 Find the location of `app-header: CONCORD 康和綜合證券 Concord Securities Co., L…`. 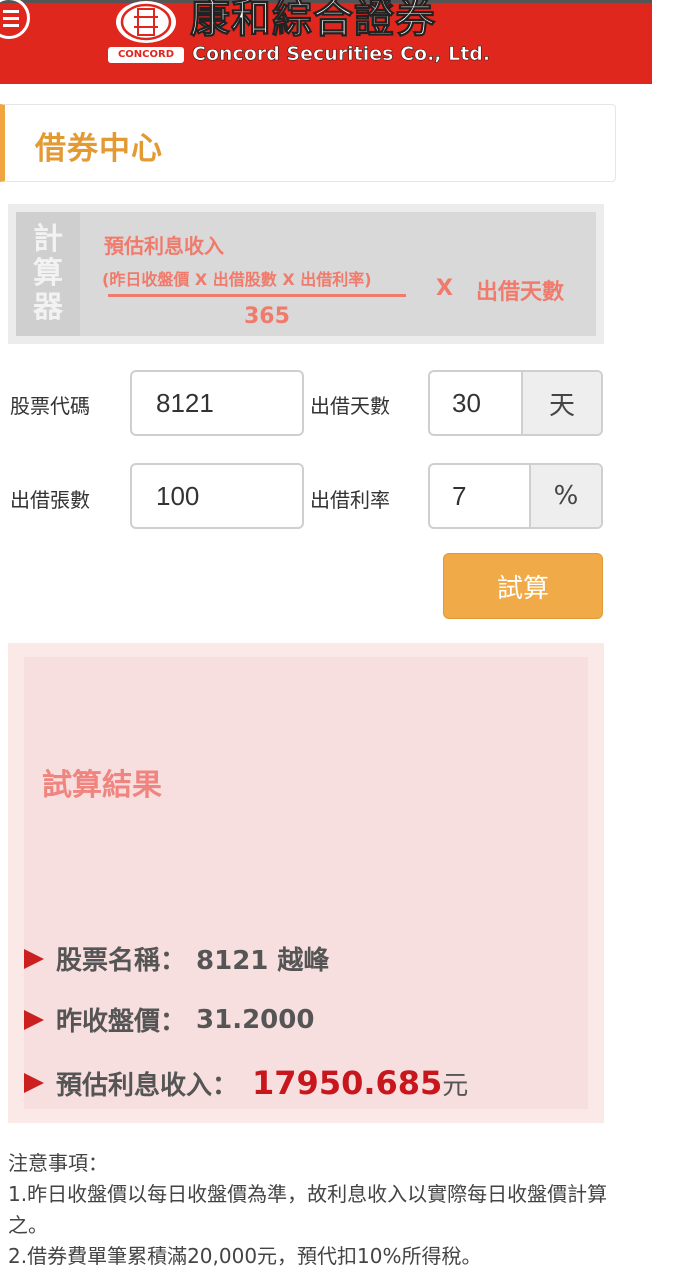

app-header: CONCORD 康和綜合證券 Concord Securities Co., L… is located at coordinates (326, 42).